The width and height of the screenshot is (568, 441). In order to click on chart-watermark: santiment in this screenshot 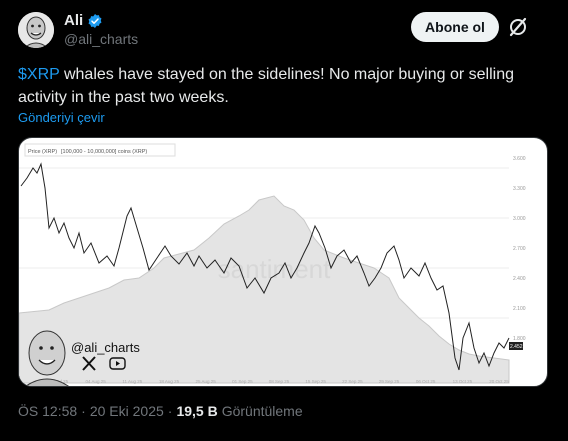, I will do `click(274, 269)`.